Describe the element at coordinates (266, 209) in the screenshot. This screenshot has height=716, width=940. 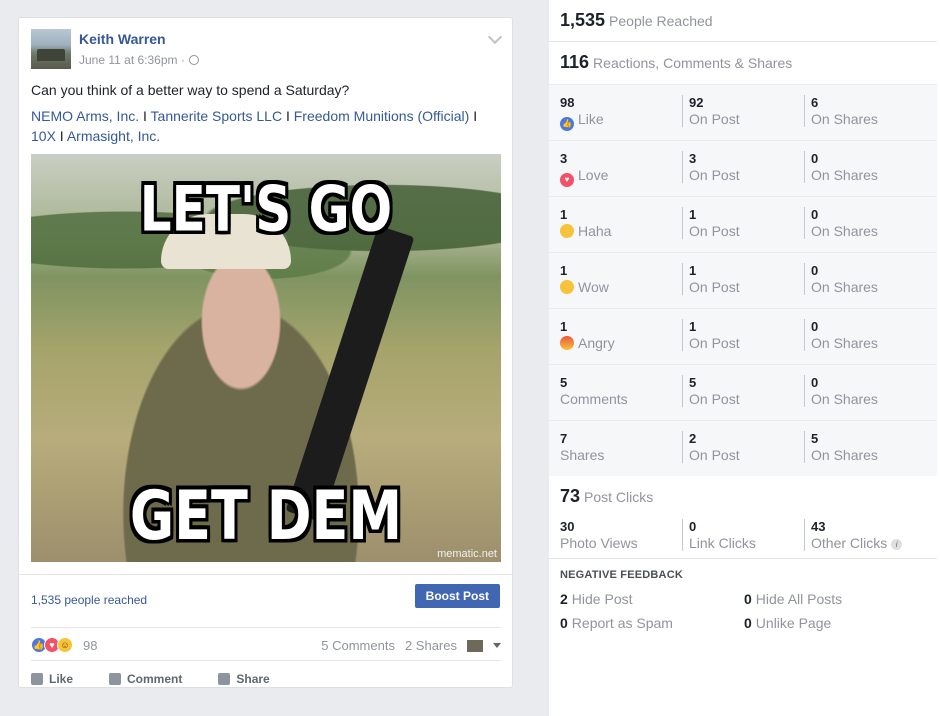
I see `meme-top-caption: LET'S GO` at that location.